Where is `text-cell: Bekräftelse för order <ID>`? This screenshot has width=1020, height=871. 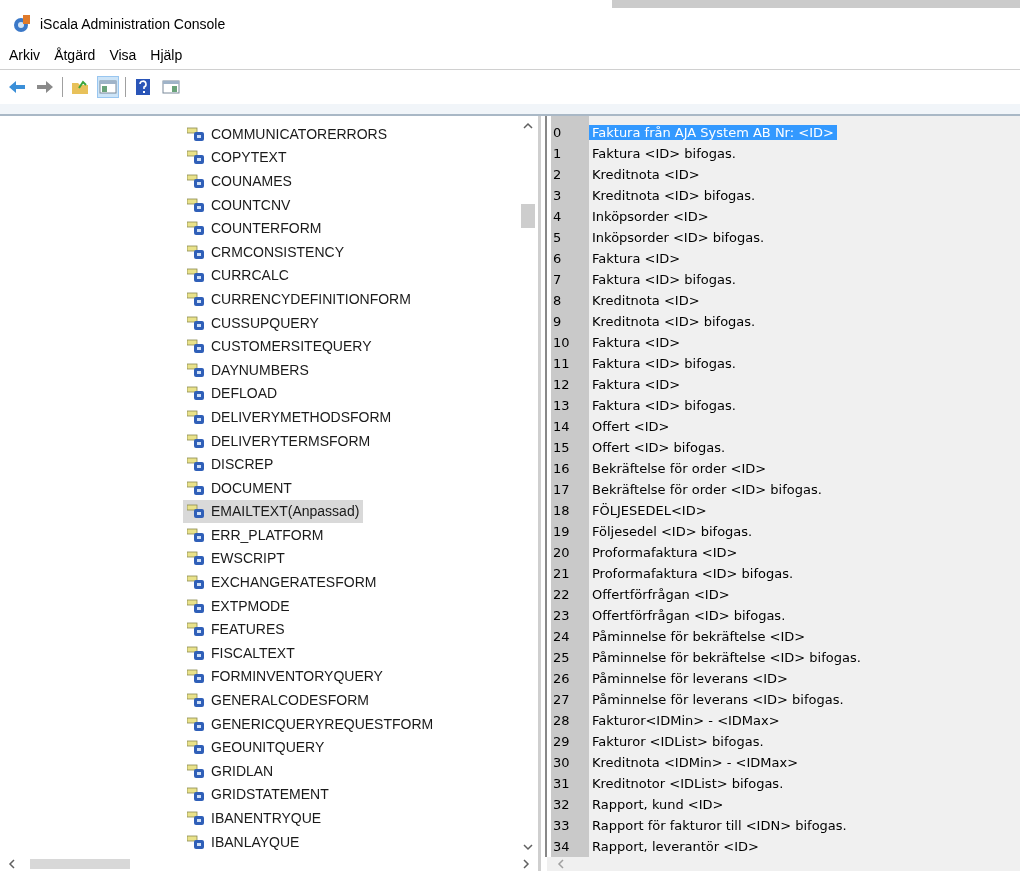
text-cell: Bekräftelse för order <ID> is located at coordinates (679, 468).